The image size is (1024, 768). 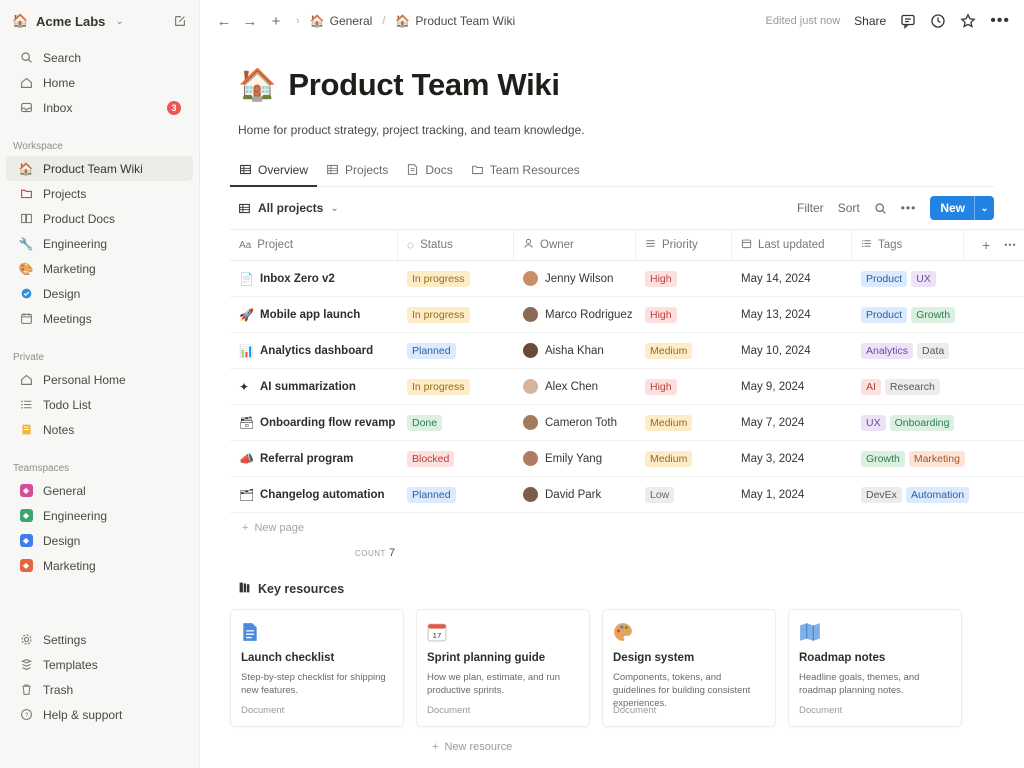 What do you see at coordinates (880, 208) in the screenshot?
I see `search-icon` at bounding box center [880, 208].